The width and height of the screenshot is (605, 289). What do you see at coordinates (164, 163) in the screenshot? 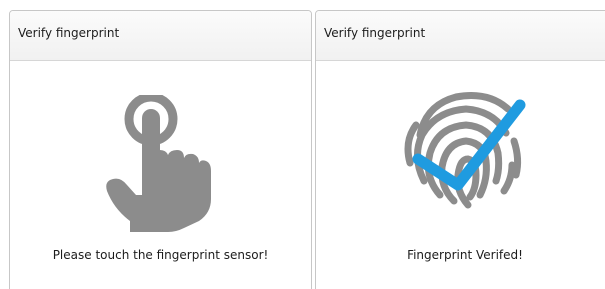
I see `touch-finger-icon` at bounding box center [164, 163].